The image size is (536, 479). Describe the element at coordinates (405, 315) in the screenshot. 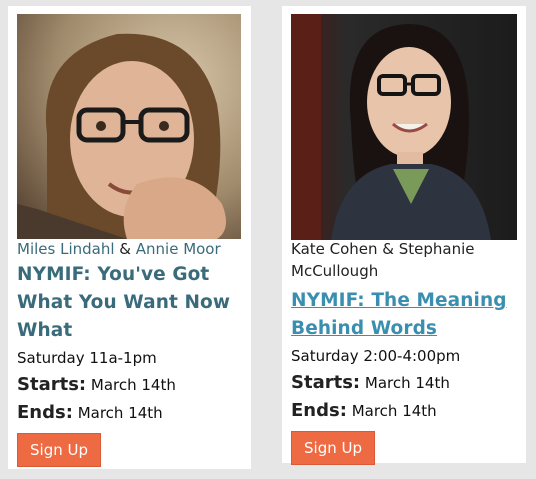

I see `event-title-link: NYMIF: The Meaning Behind Words` at that location.